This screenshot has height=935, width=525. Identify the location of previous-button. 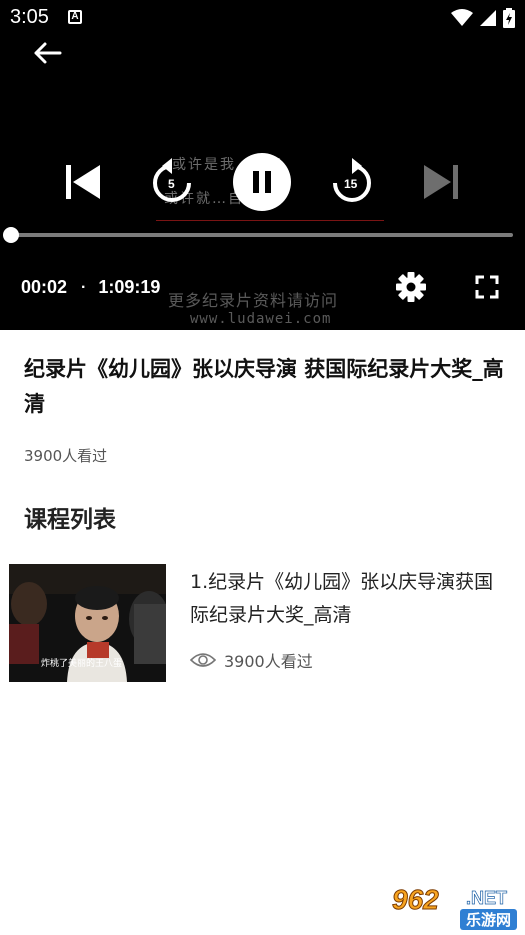
(82, 182).